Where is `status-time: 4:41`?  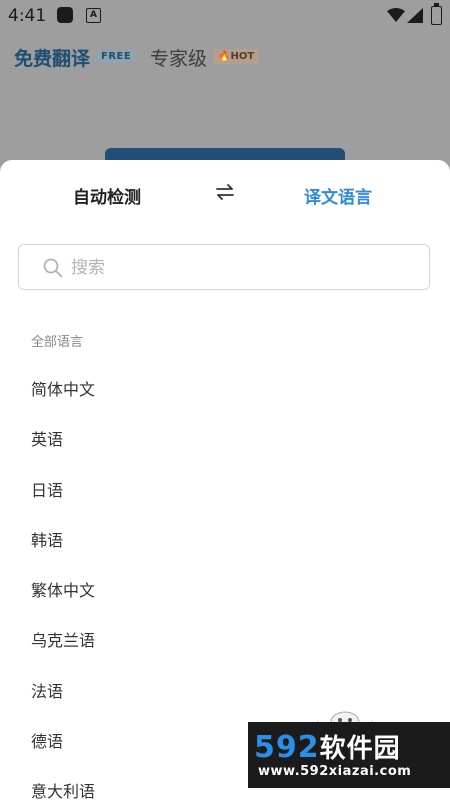
status-time: 4:41 is located at coordinates (27, 16).